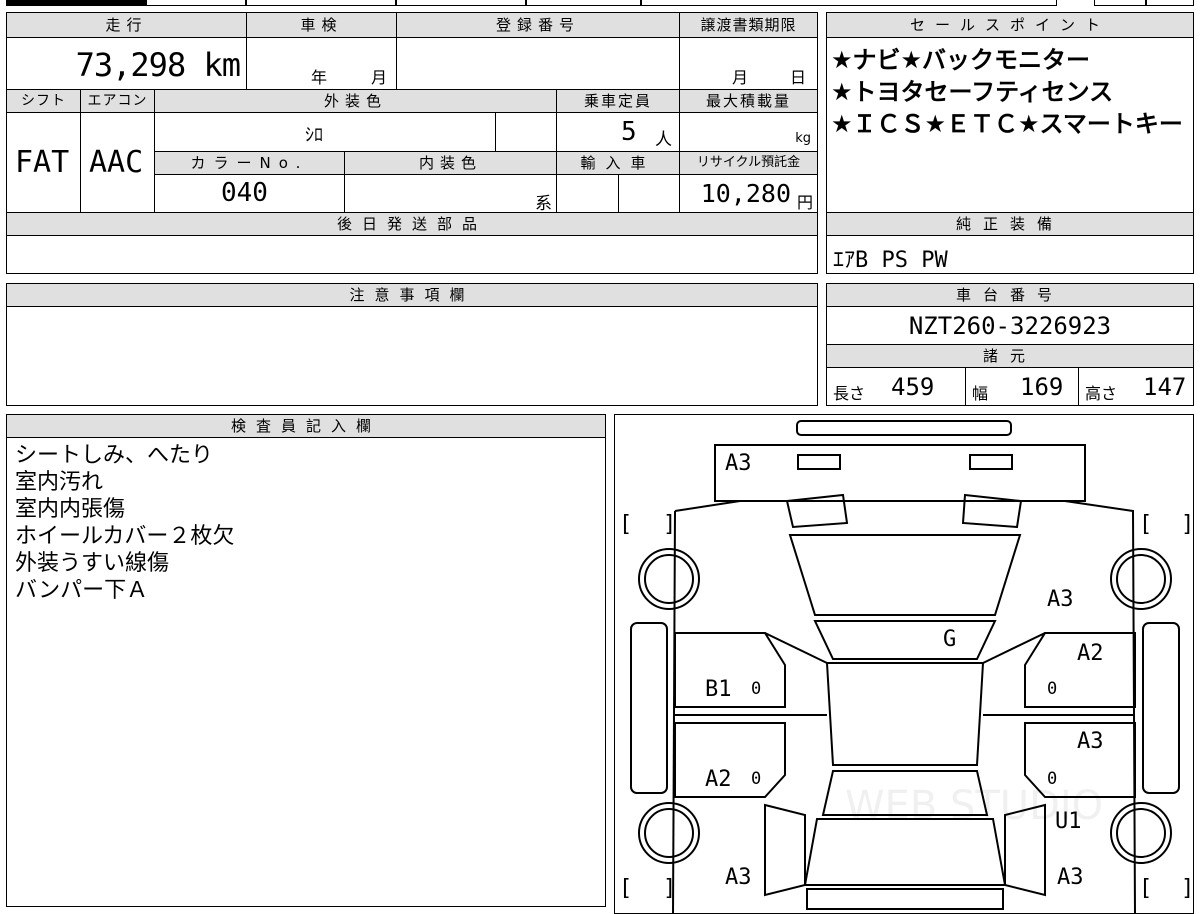 The image size is (1200, 914). What do you see at coordinates (526, 132) in the screenshot?
I see `exterior-color-extra-cell` at bounding box center [526, 132].